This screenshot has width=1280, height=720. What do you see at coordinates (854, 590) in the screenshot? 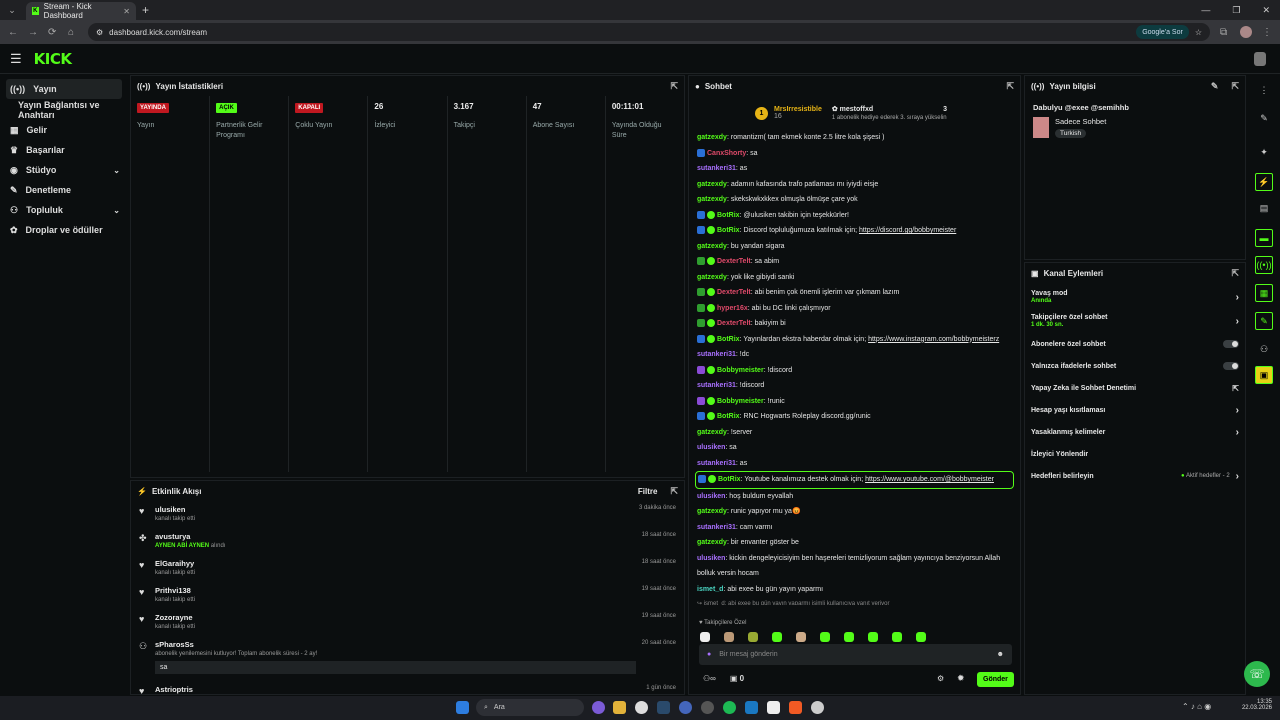
I see `chat-message: ismet_d: abi exee bu gün yayın yaparmı` at bounding box center [854, 590].